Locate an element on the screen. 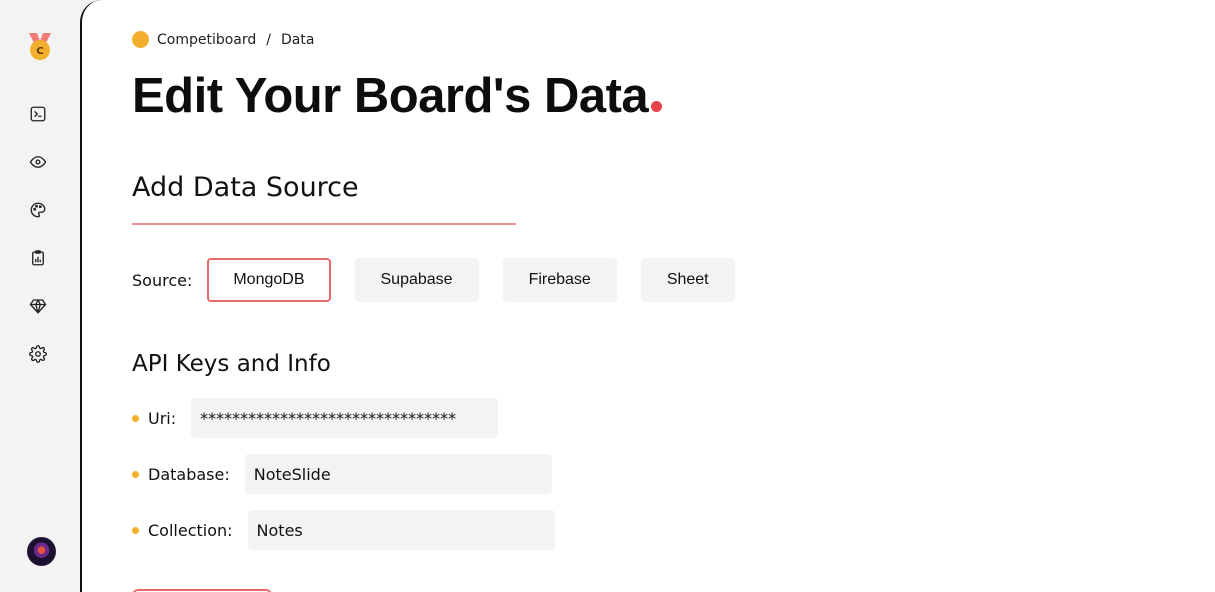  collection-field-row: Collection: is located at coordinates (343, 530).